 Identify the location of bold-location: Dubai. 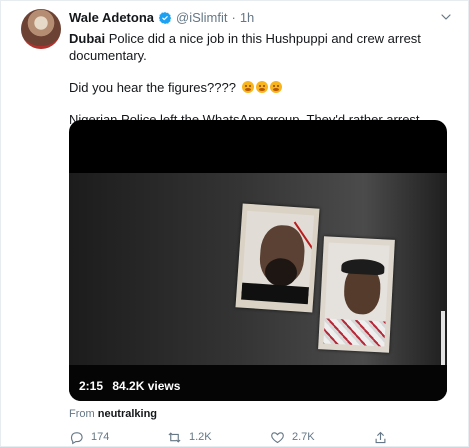
(87, 38).